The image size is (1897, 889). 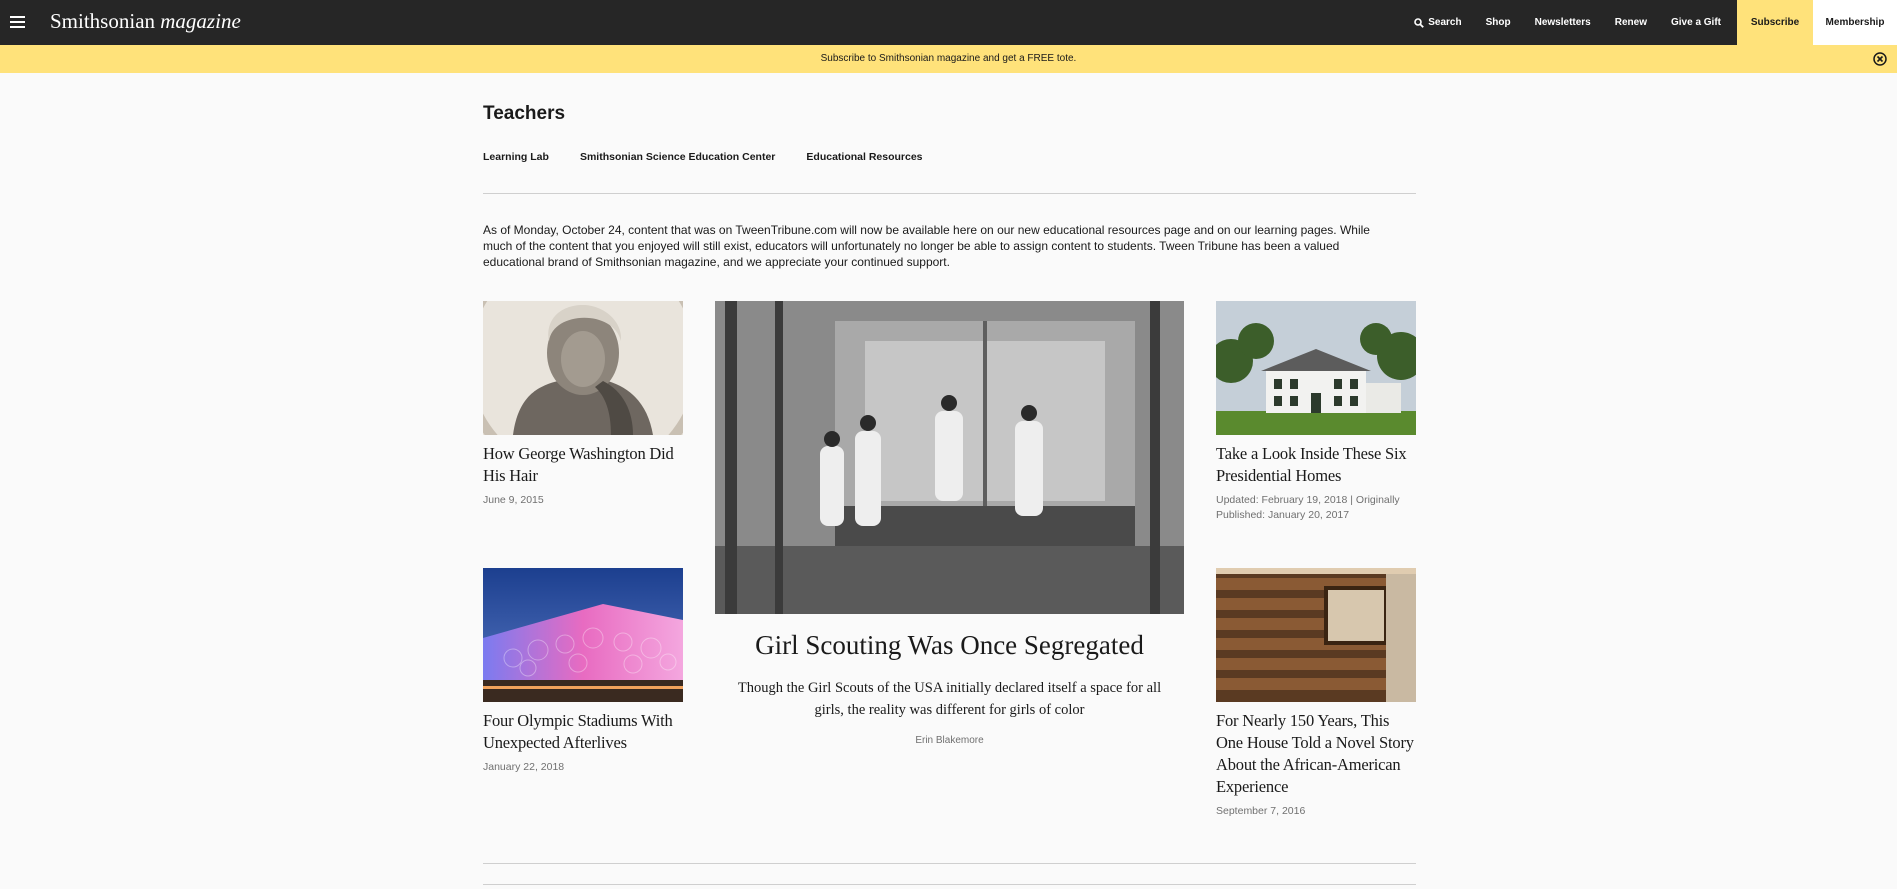 What do you see at coordinates (17, 22) in the screenshot?
I see `hamburger-icon` at bounding box center [17, 22].